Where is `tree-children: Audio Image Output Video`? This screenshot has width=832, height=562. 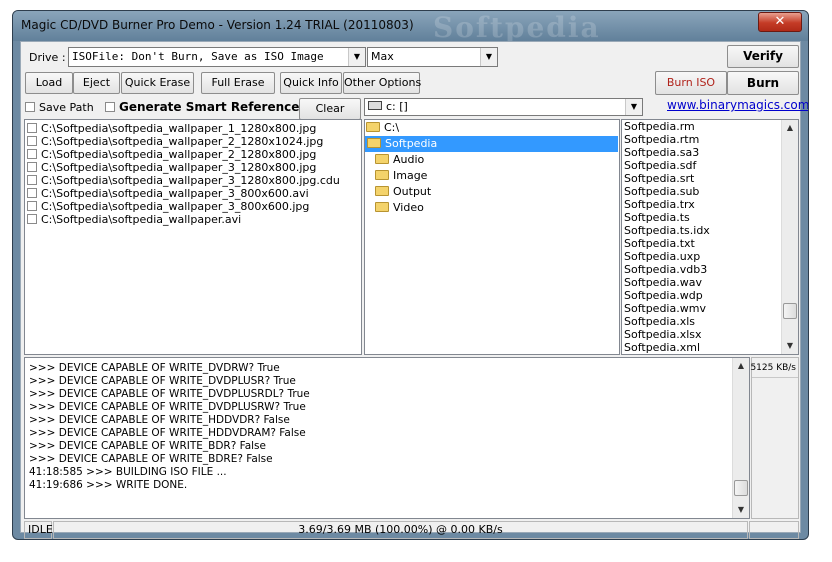
tree-children: Audio Image Output Video is located at coordinates (492, 184).